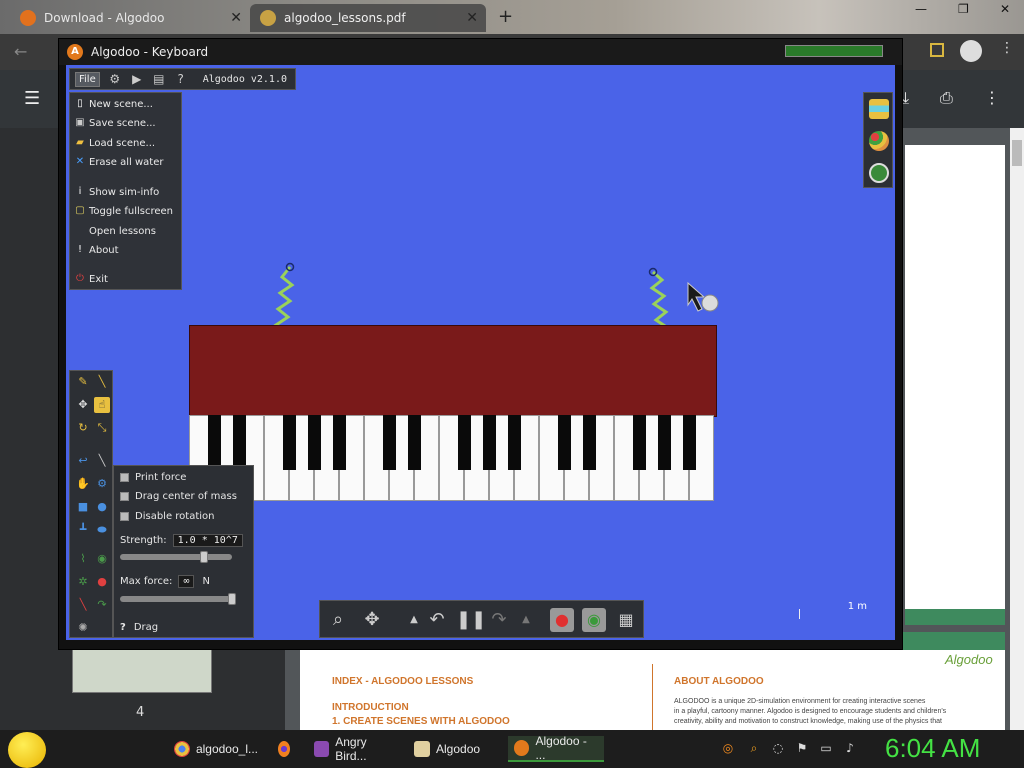 This screenshot has height=768, width=1024. Describe the element at coordinates (499, 620) in the screenshot. I see `redo-icon: ↷` at that location.